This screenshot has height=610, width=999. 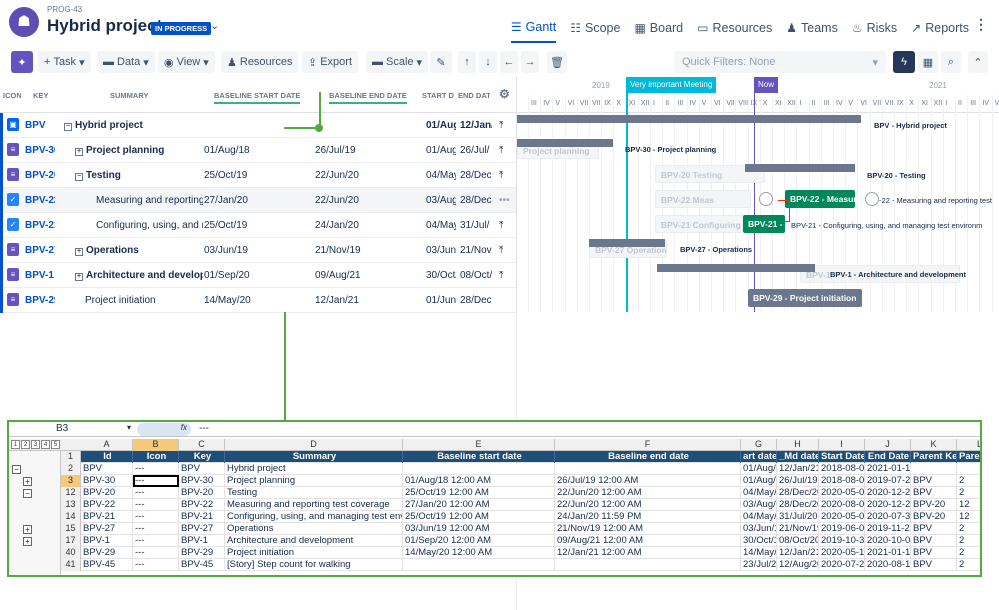 What do you see at coordinates (479, 457) in the screenshot?
I see `sheet-cell: Baseline start date` at bounding box center [479, 457].